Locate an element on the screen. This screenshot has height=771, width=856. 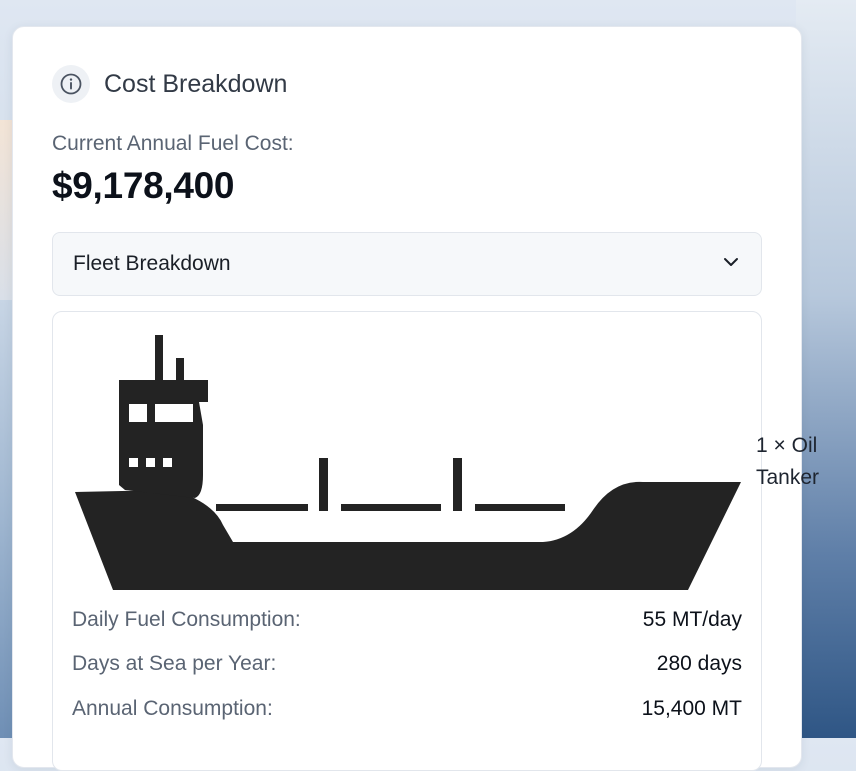
days-at-sea-label: Days at Sea per Year: is located at coordinates (174, 663).